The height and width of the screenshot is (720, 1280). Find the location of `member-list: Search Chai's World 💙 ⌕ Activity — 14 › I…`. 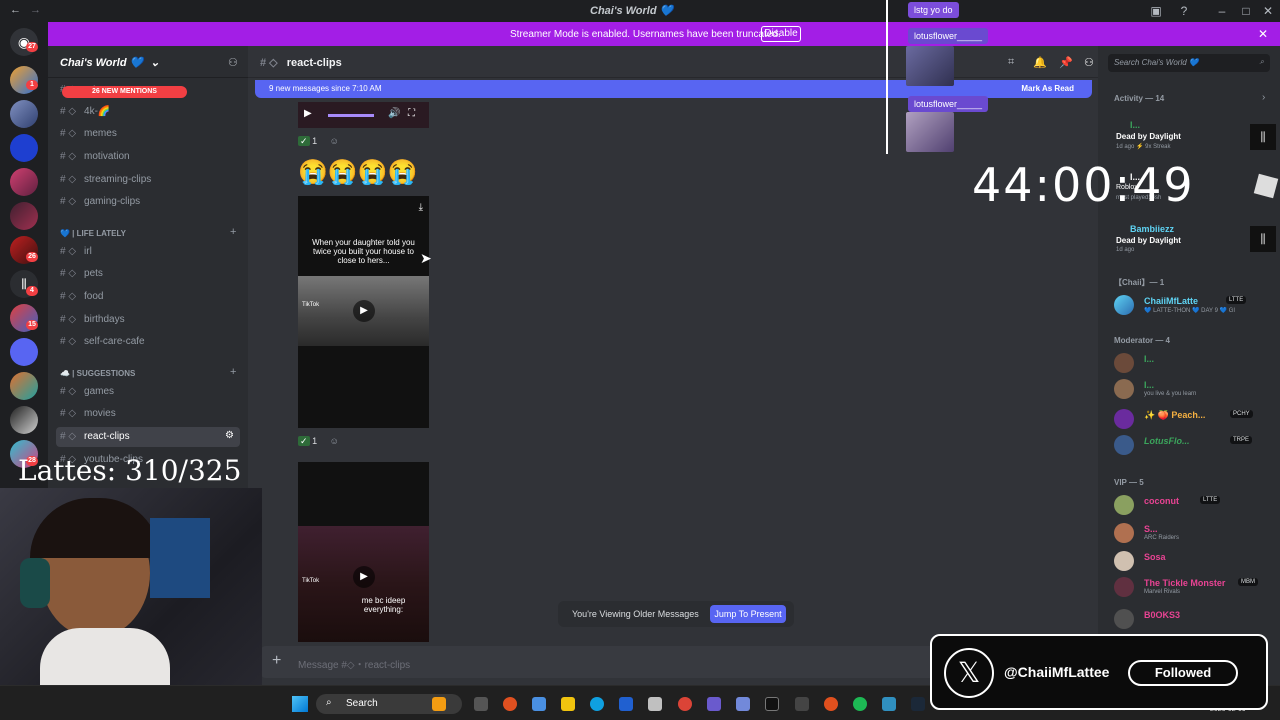

member-list: Search Chai's World 💙 ⌕ Activity — 14 › I… is located at coordinates (1189, 365).